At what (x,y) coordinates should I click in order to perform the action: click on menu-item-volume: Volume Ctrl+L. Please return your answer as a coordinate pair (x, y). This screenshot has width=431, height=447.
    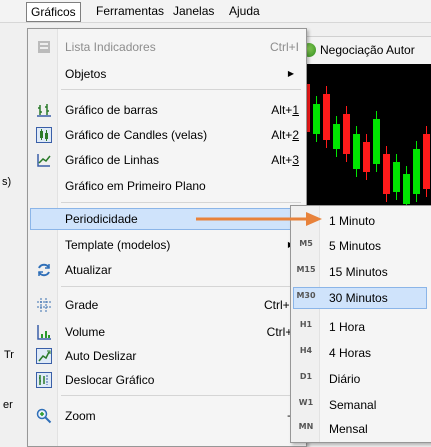
    Looking at the image, I should click on (166, 332).